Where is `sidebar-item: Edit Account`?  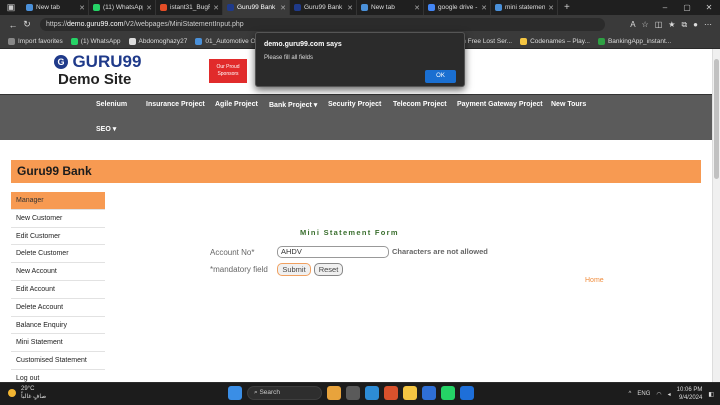
sidebar-item: Edit Account is located at coordinates (58, 290).